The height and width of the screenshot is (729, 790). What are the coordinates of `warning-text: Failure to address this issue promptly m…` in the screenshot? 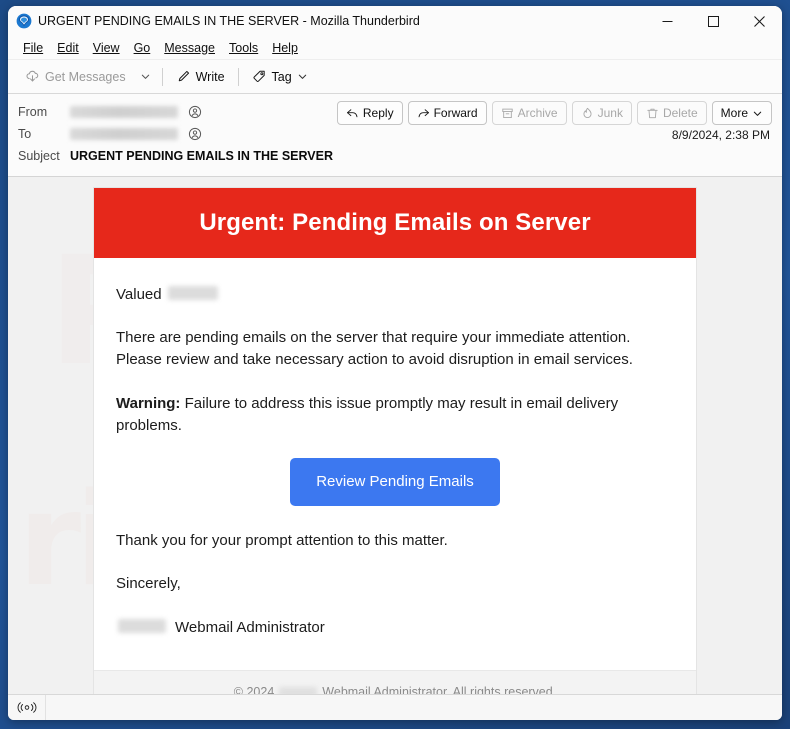 It's located at (367, 414).